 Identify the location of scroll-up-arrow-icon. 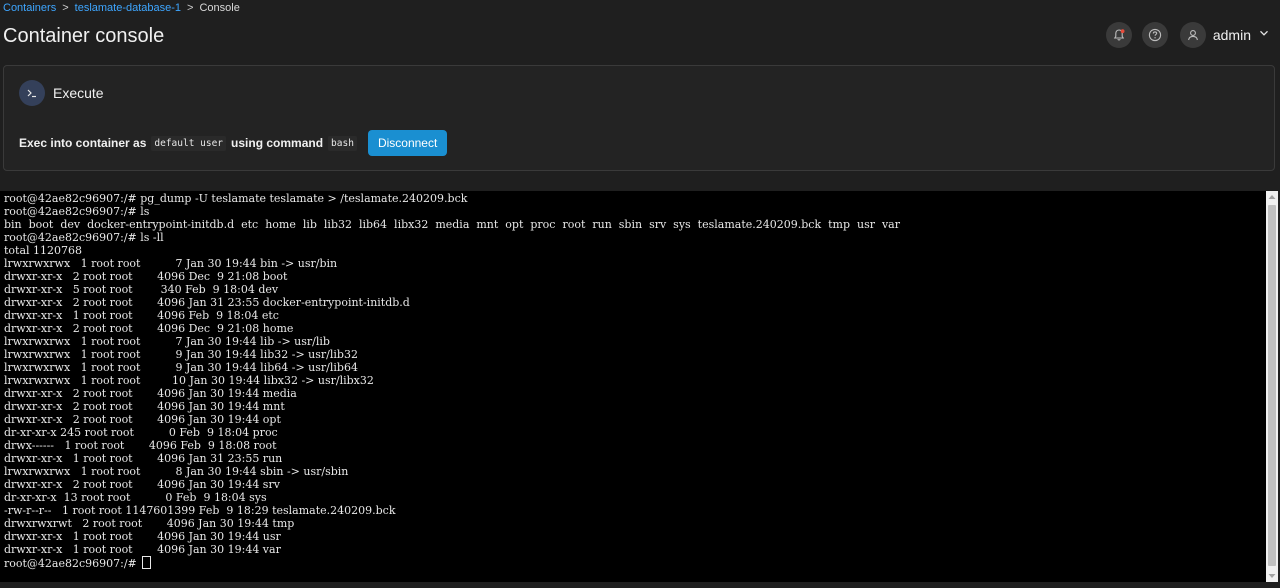
(1272, 197).